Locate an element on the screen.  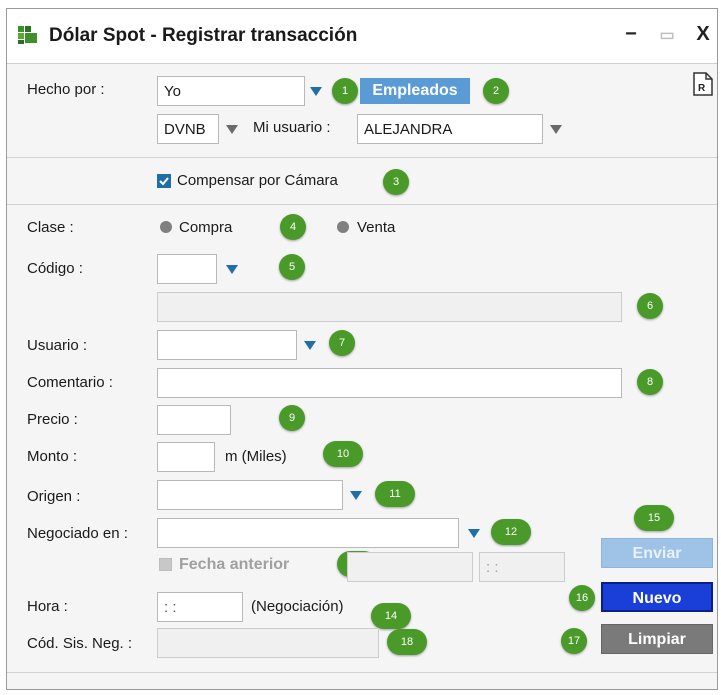
hora-label: Hora : is located at coordinates (47, 606).